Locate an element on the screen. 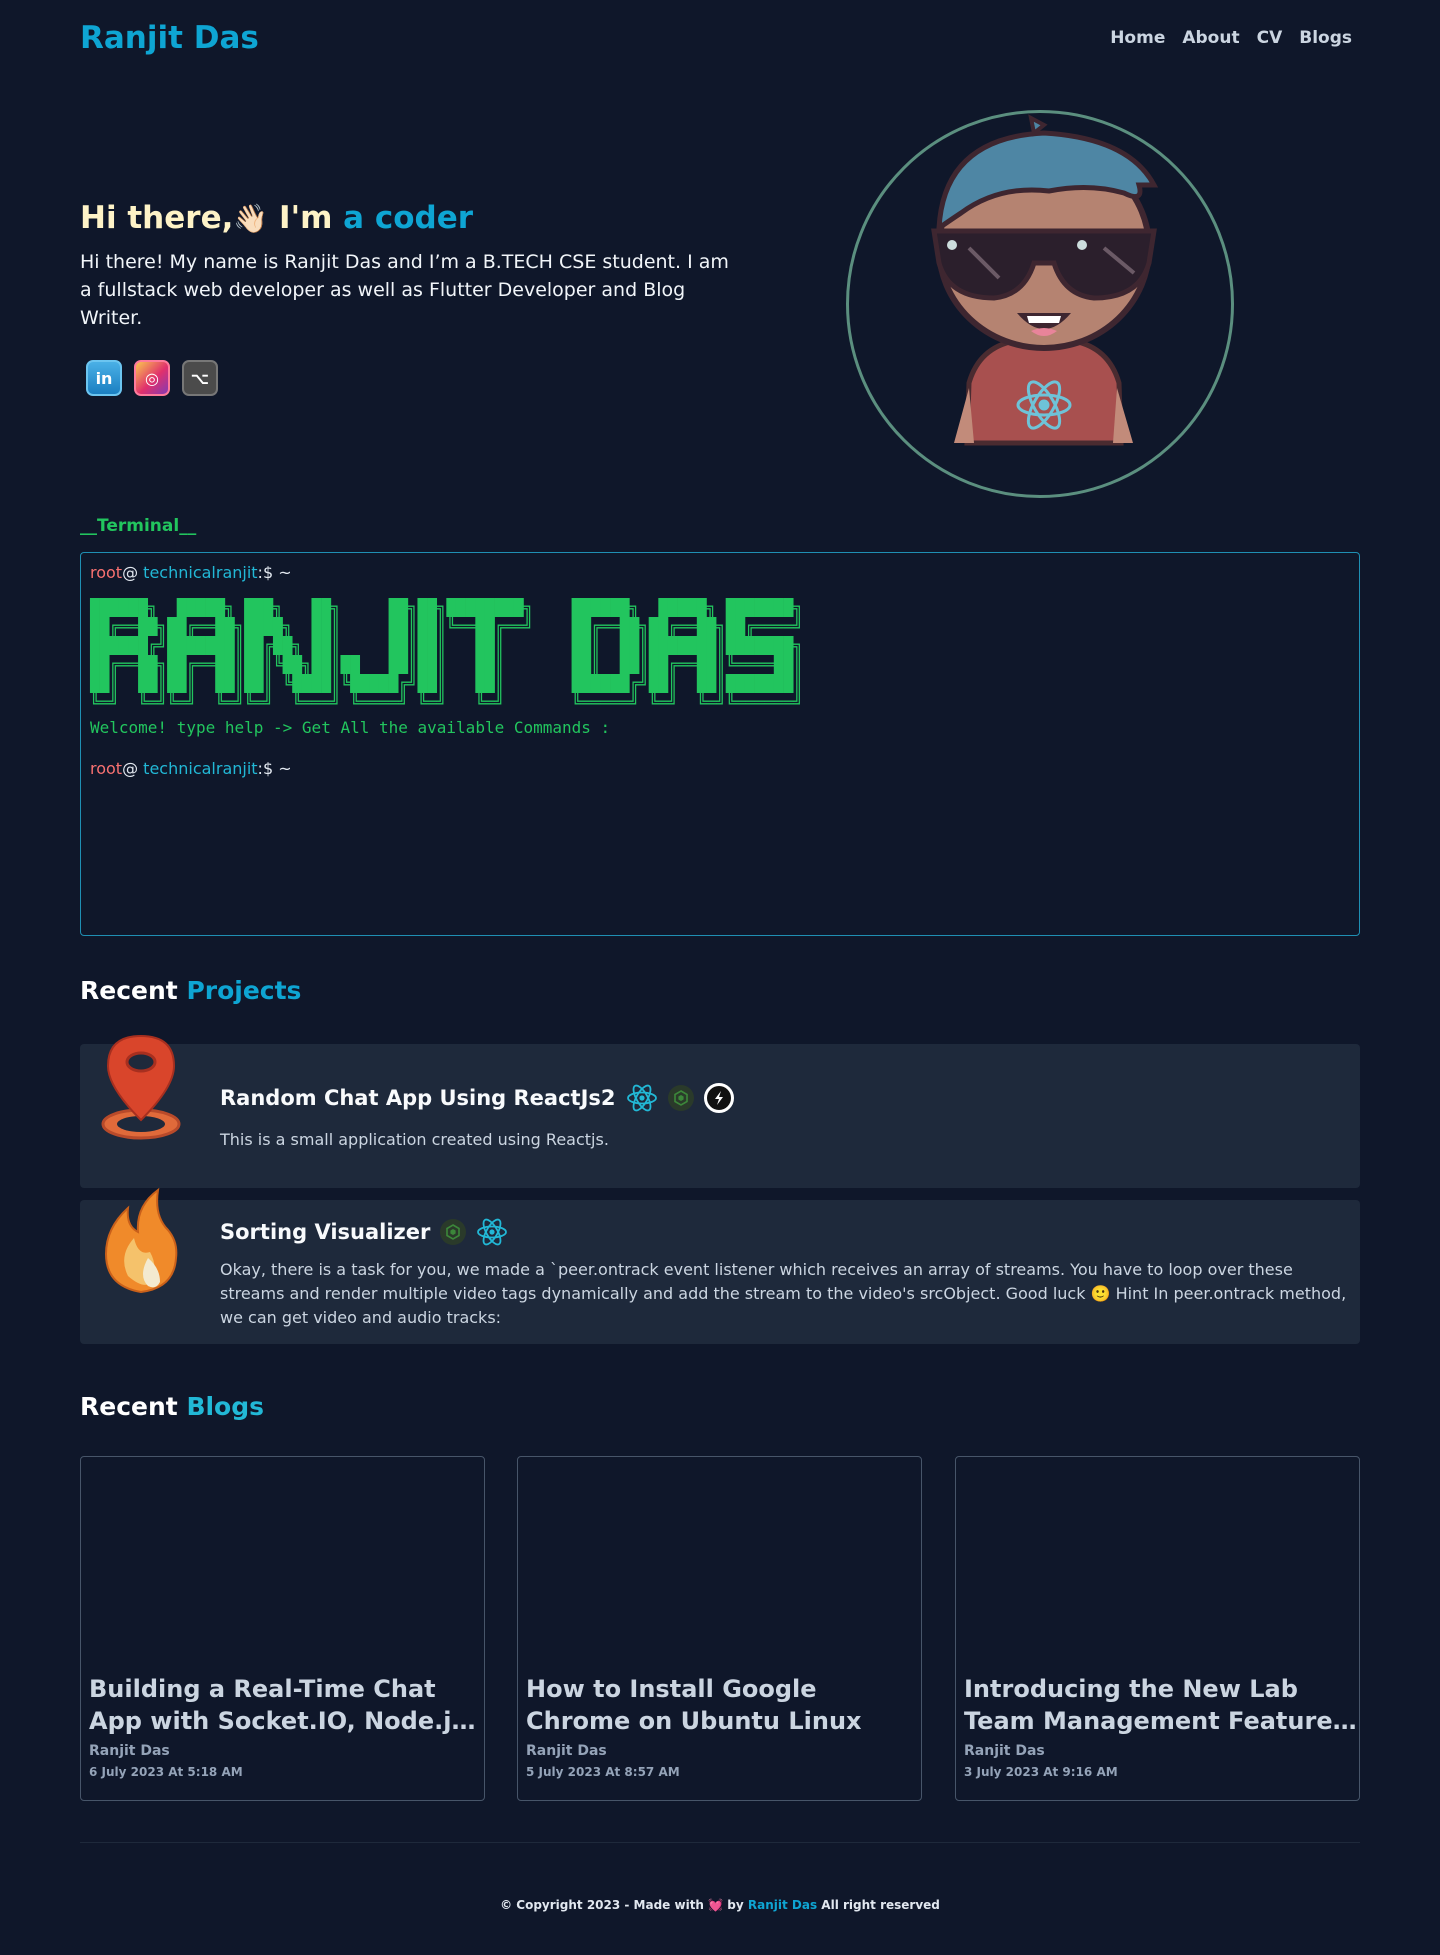  project-title-text: Random Chat App Using ReactJs2 is located at coordinates (418, 1098).